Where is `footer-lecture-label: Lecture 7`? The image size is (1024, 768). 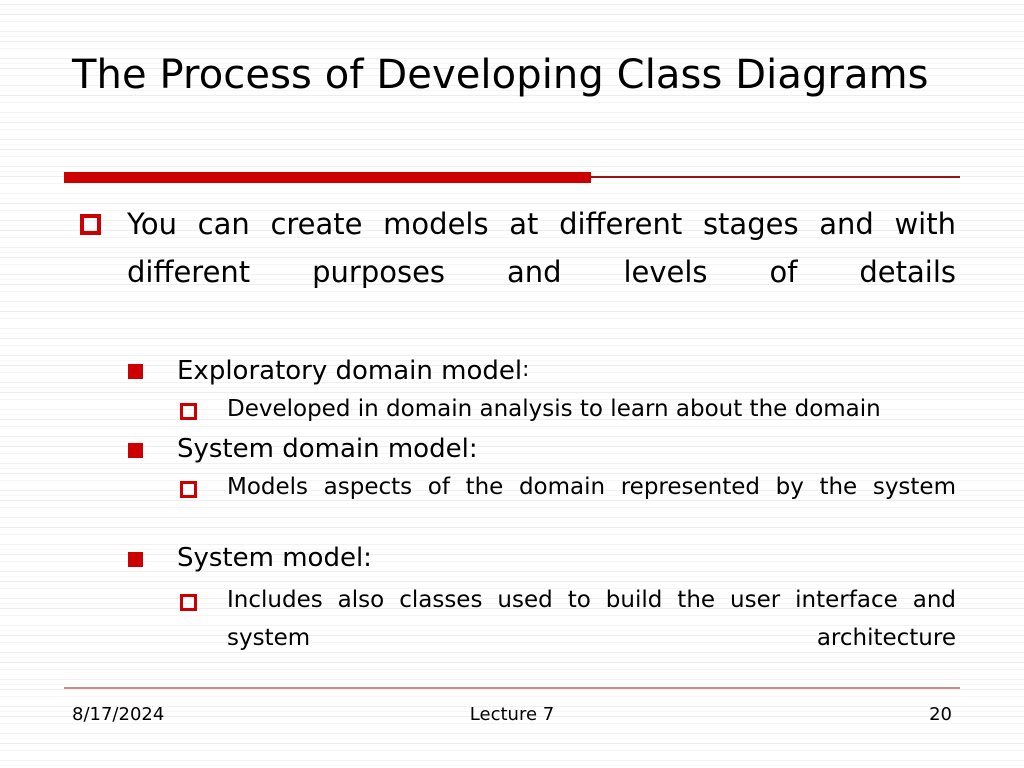
footer-lecture-label: Lecture 7 is located at coordinates (512, 714).